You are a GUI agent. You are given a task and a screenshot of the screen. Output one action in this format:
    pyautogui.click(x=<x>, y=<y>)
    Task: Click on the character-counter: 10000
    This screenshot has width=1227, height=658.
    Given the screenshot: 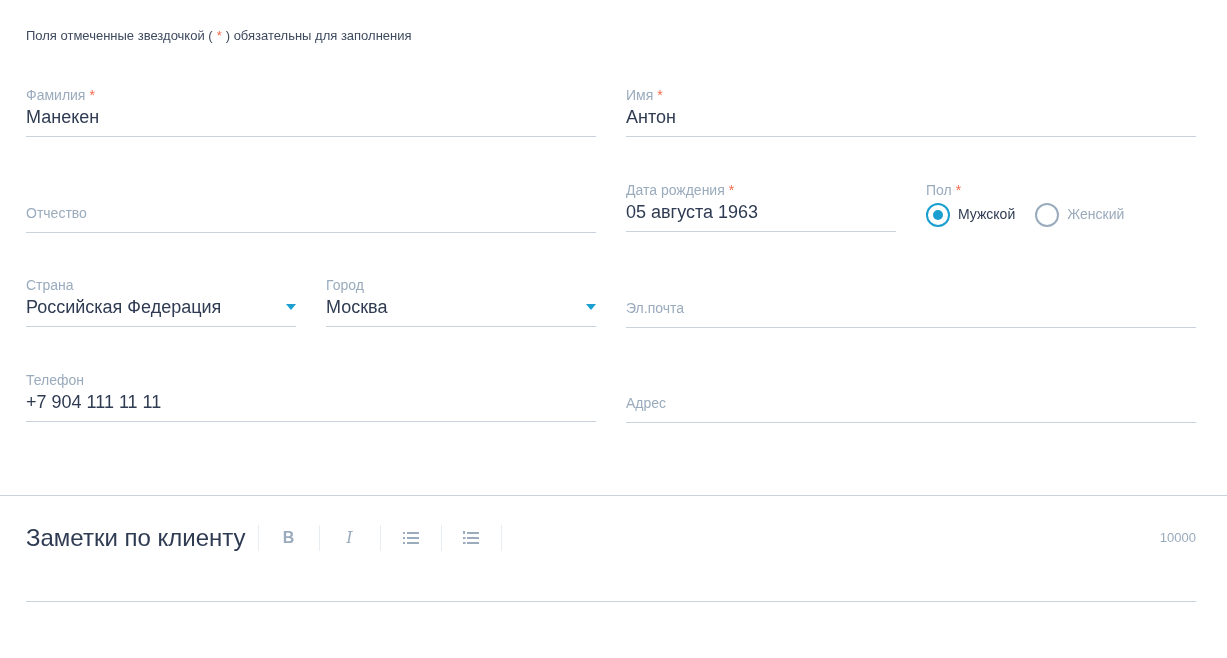 What is the action you would take?
    pyautogui.click(x=1177, y=538)
    